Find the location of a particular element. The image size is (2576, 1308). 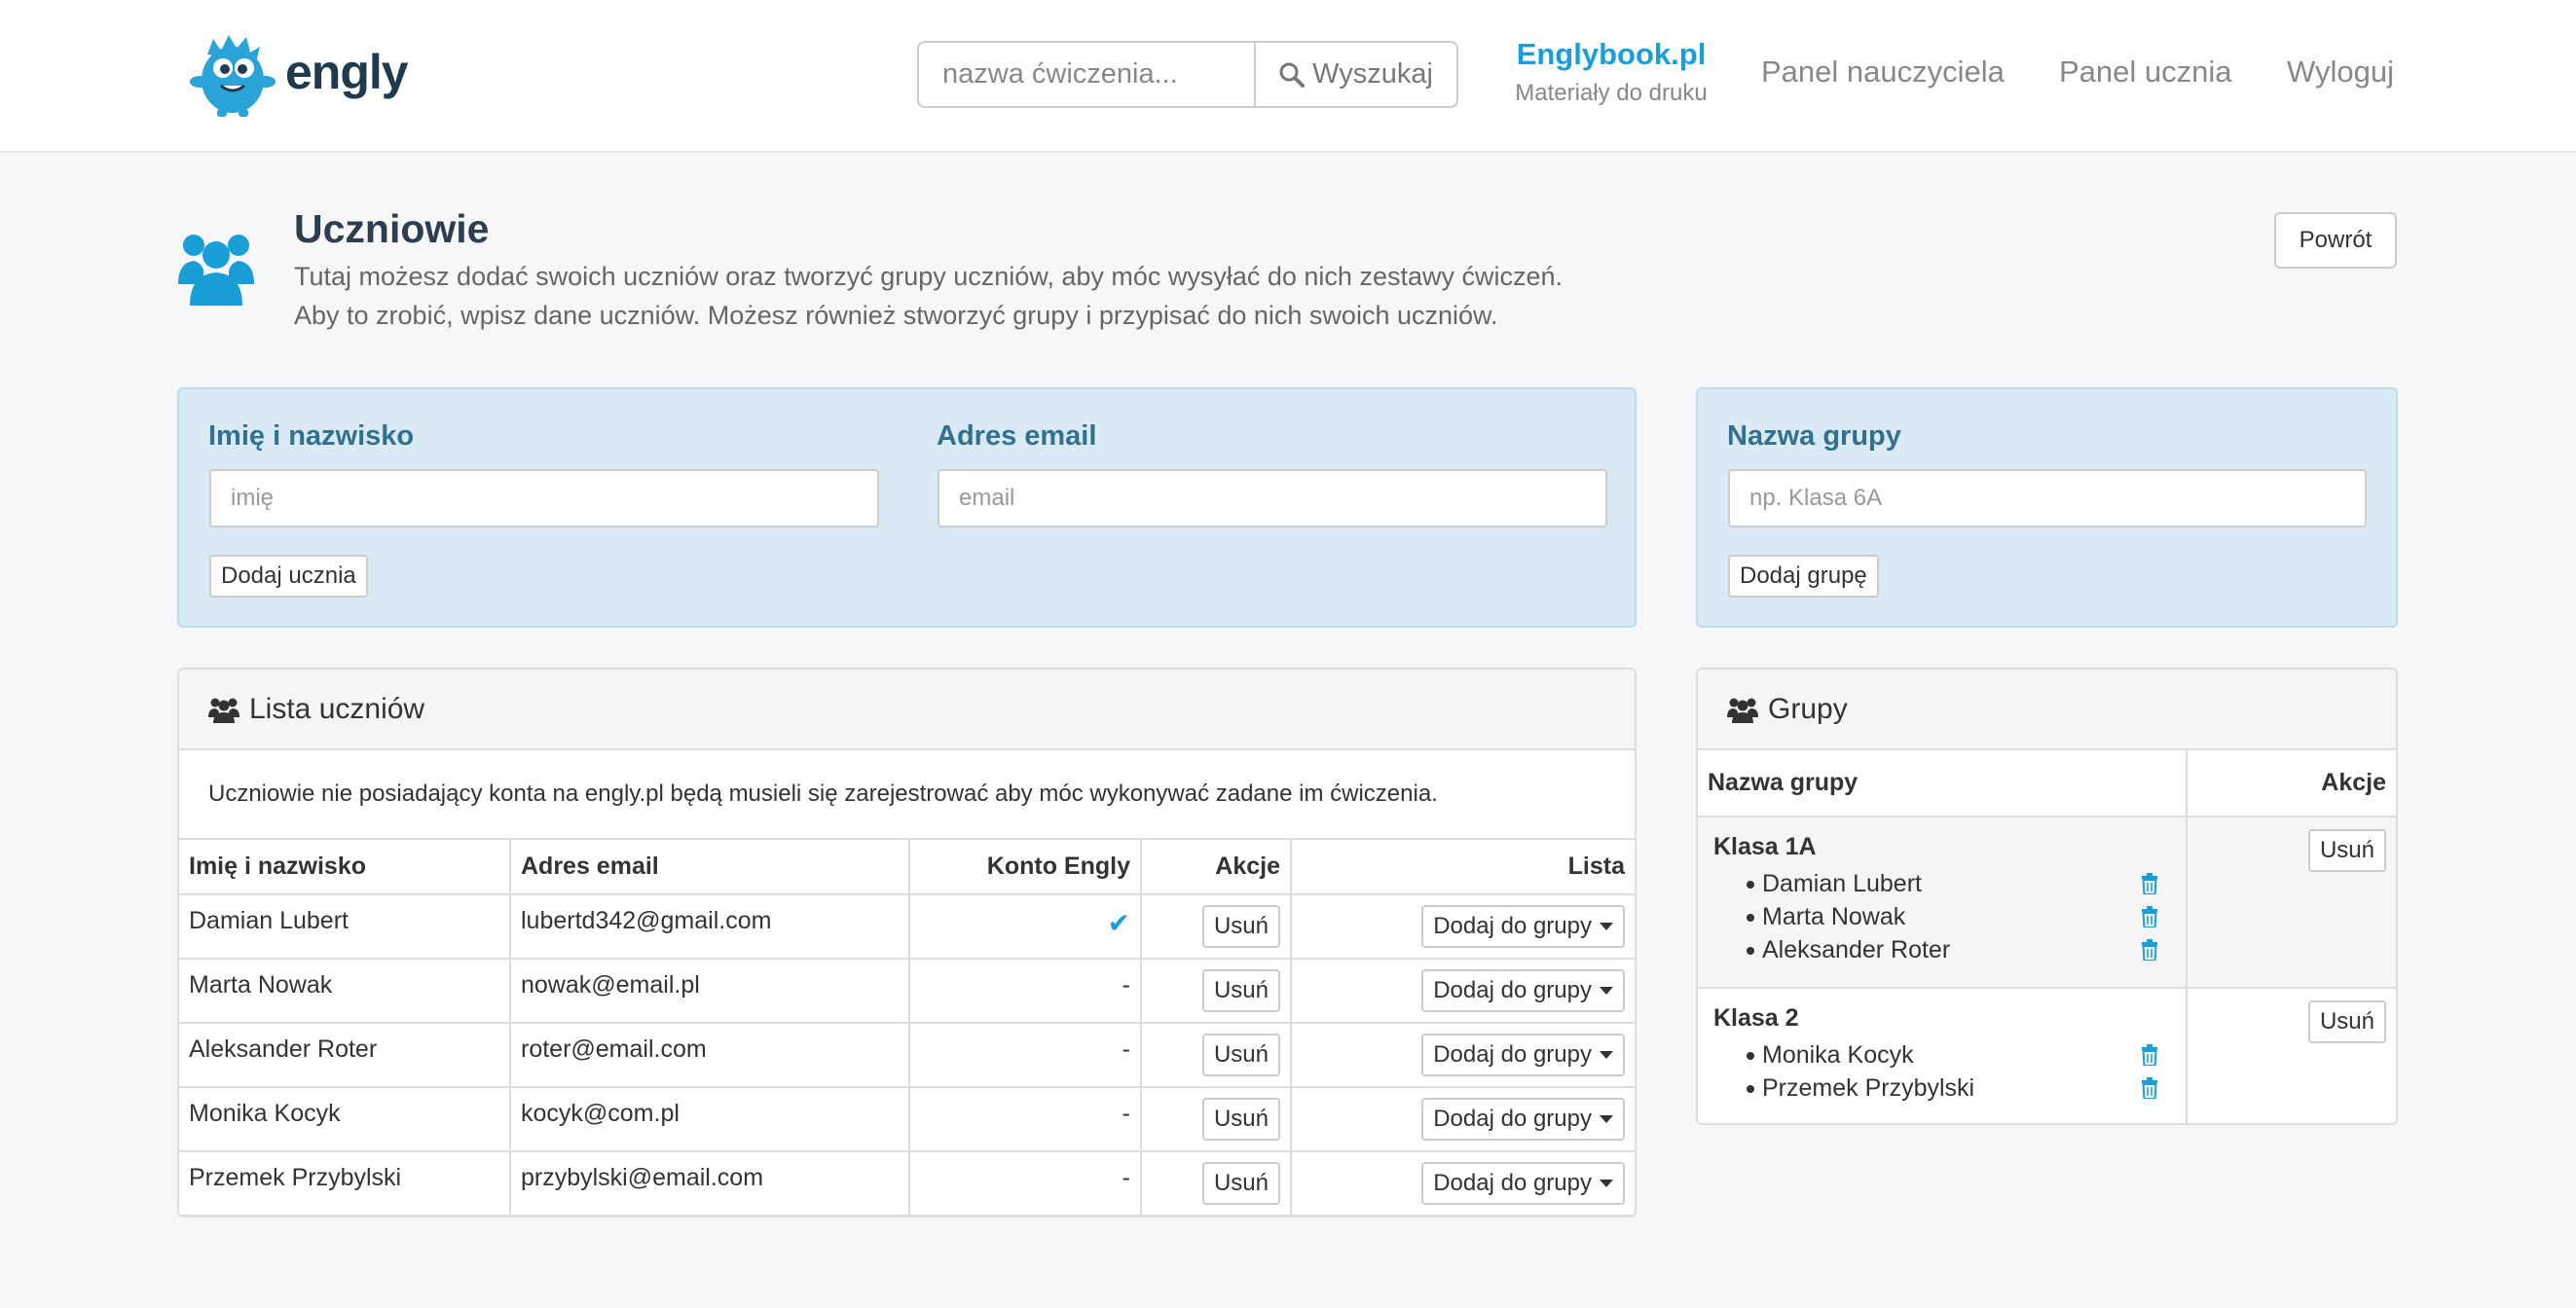

add-group-button: Dodaj grupę is located at coordinates (1803, 576).